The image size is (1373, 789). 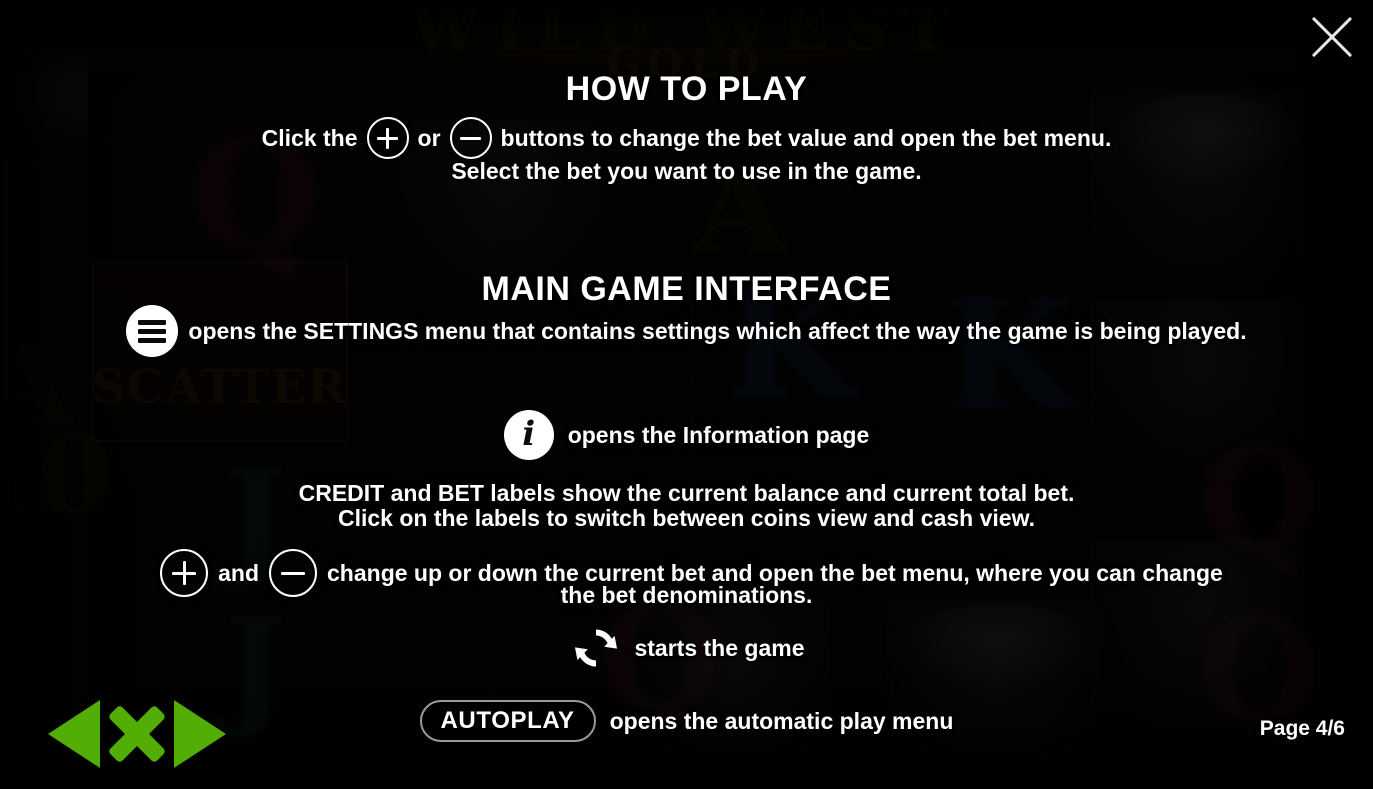 What do you see at coordinates (470, 138) in the screenshot?
I see `minus-circle-icon` at bounding box center [470, 138].